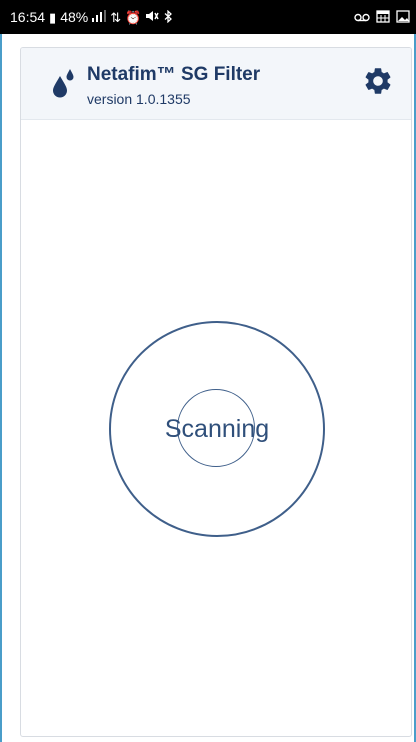  I want to click on status-right, so click(382, 17).